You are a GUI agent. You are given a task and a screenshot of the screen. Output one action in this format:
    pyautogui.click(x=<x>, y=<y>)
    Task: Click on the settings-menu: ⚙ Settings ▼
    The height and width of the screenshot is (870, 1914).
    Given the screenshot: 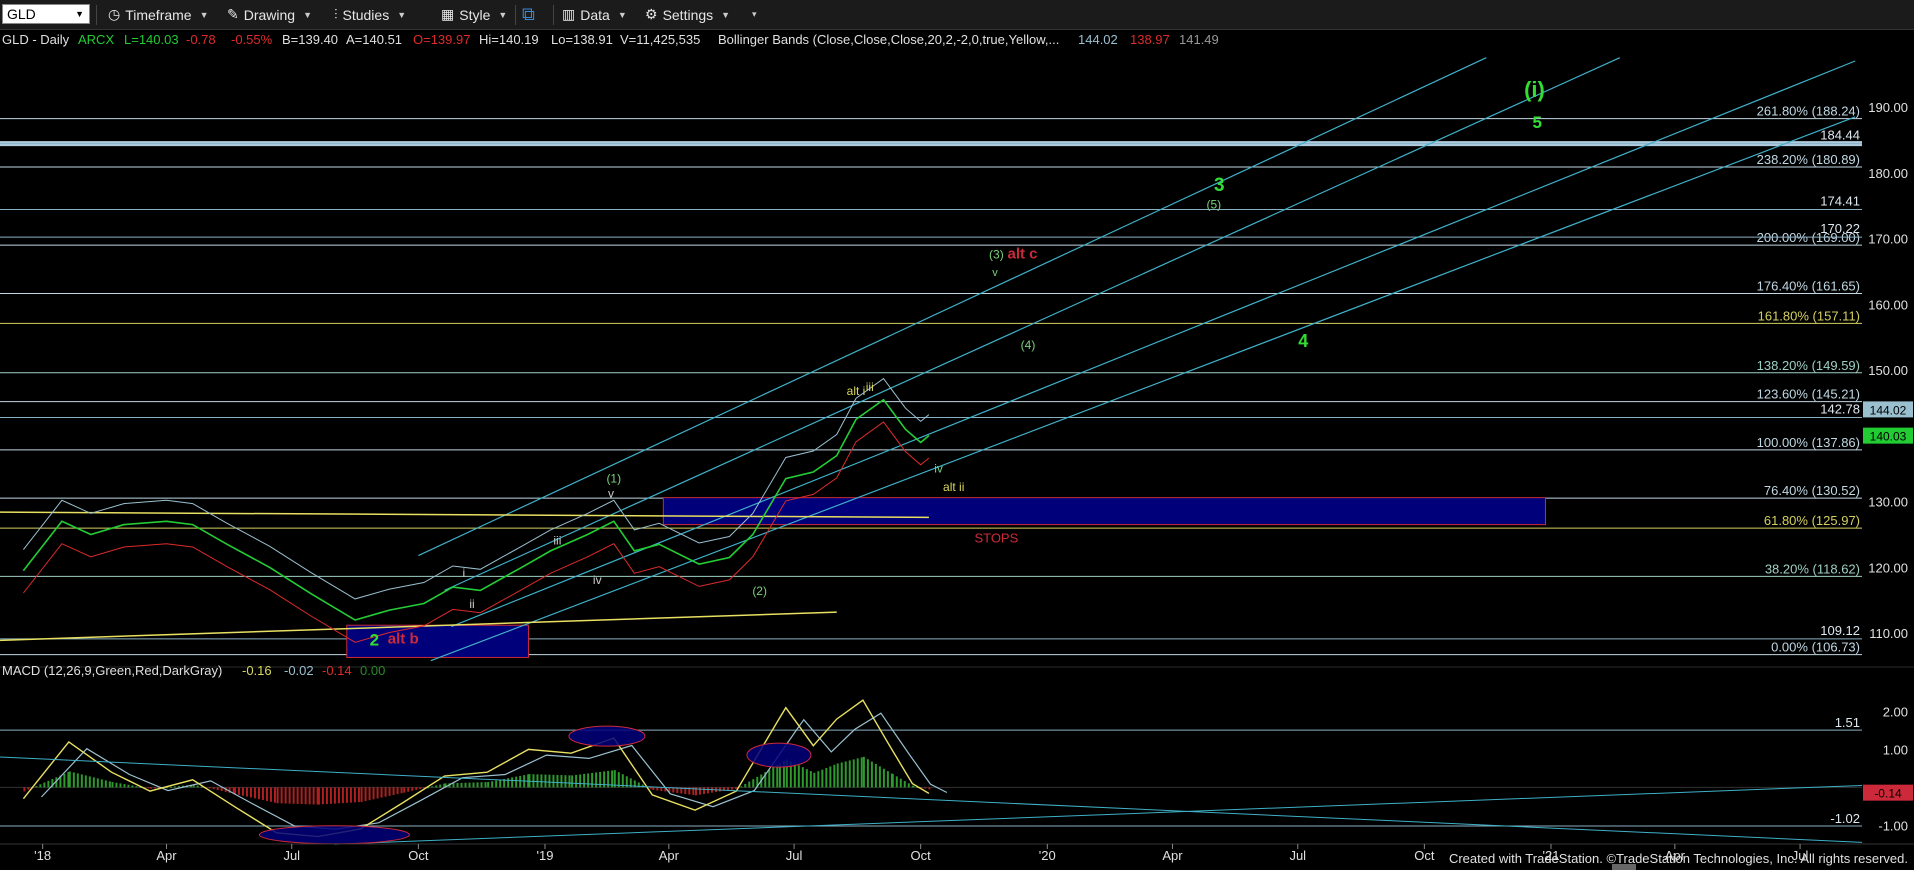 What is the action you would take?
    pyautogui.click(x=687, y=14)
    